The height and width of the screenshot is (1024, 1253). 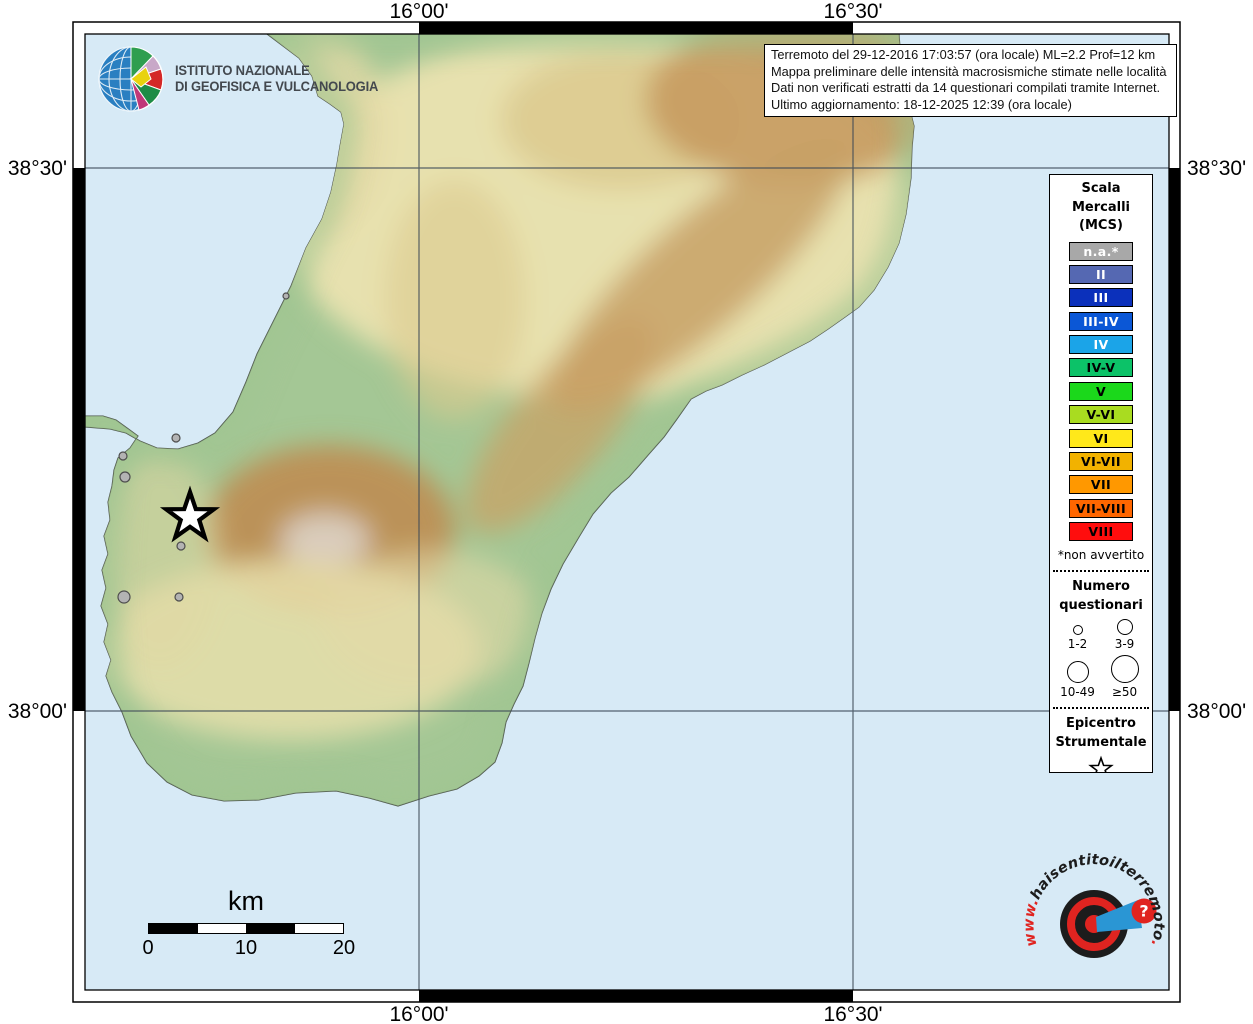 I want to click on scale-bar-segments, so click(x=246, y=928).